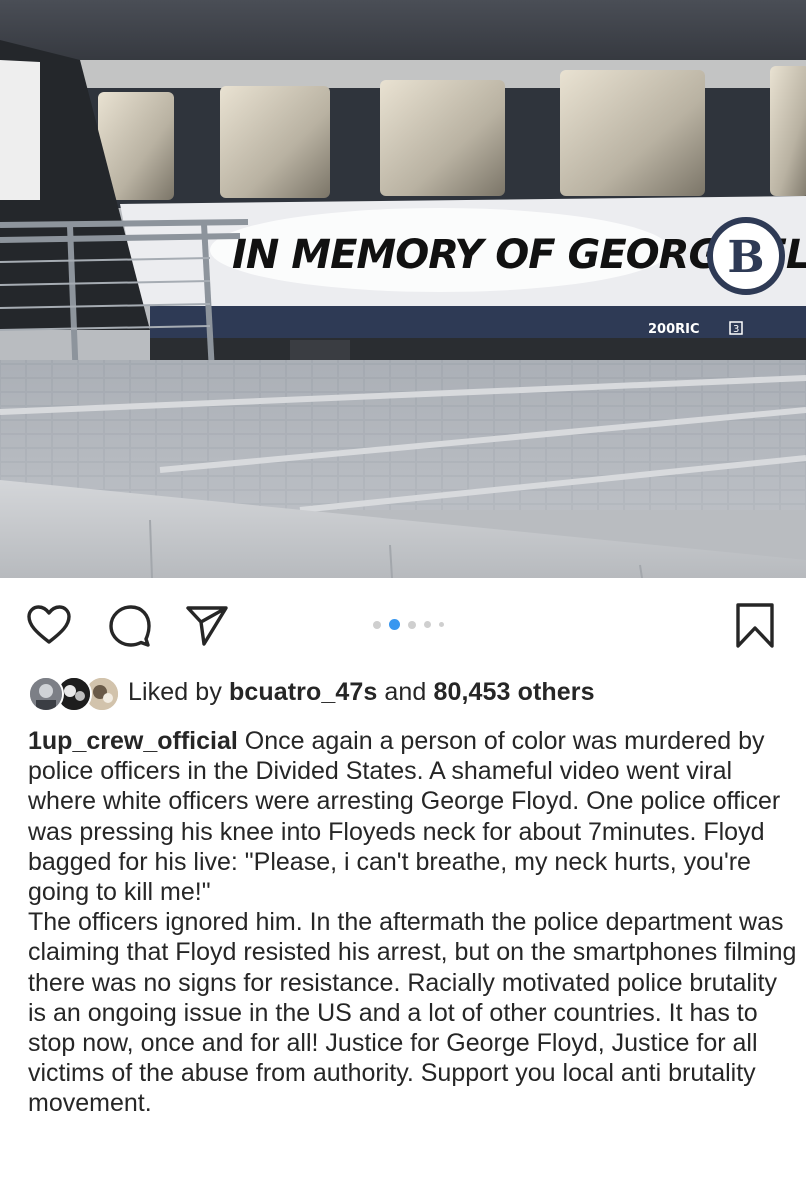  I want to click on likes-summary: Liked by bcuatro_47s and 80,453 others, so click(361, 692).